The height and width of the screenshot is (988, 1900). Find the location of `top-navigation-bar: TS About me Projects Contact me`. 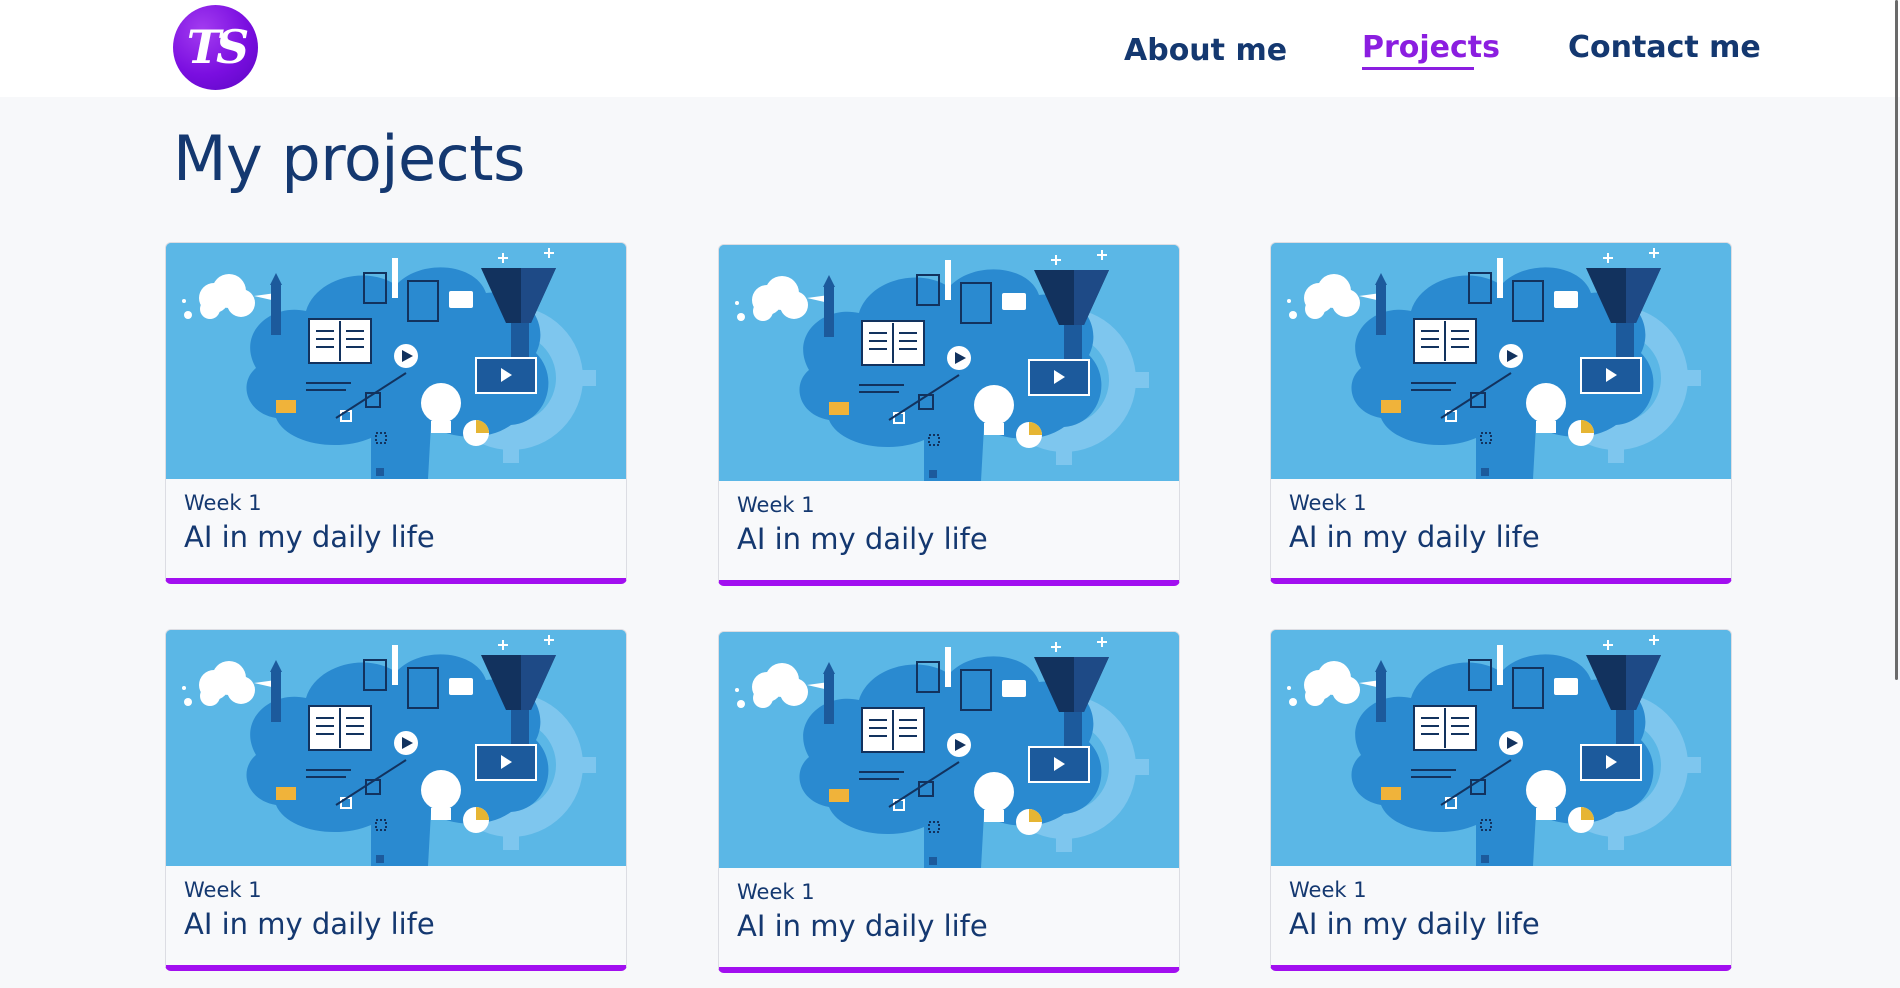

top-navigation-bar: TS About me Projects Contact me is located at coordinates (950, 48).